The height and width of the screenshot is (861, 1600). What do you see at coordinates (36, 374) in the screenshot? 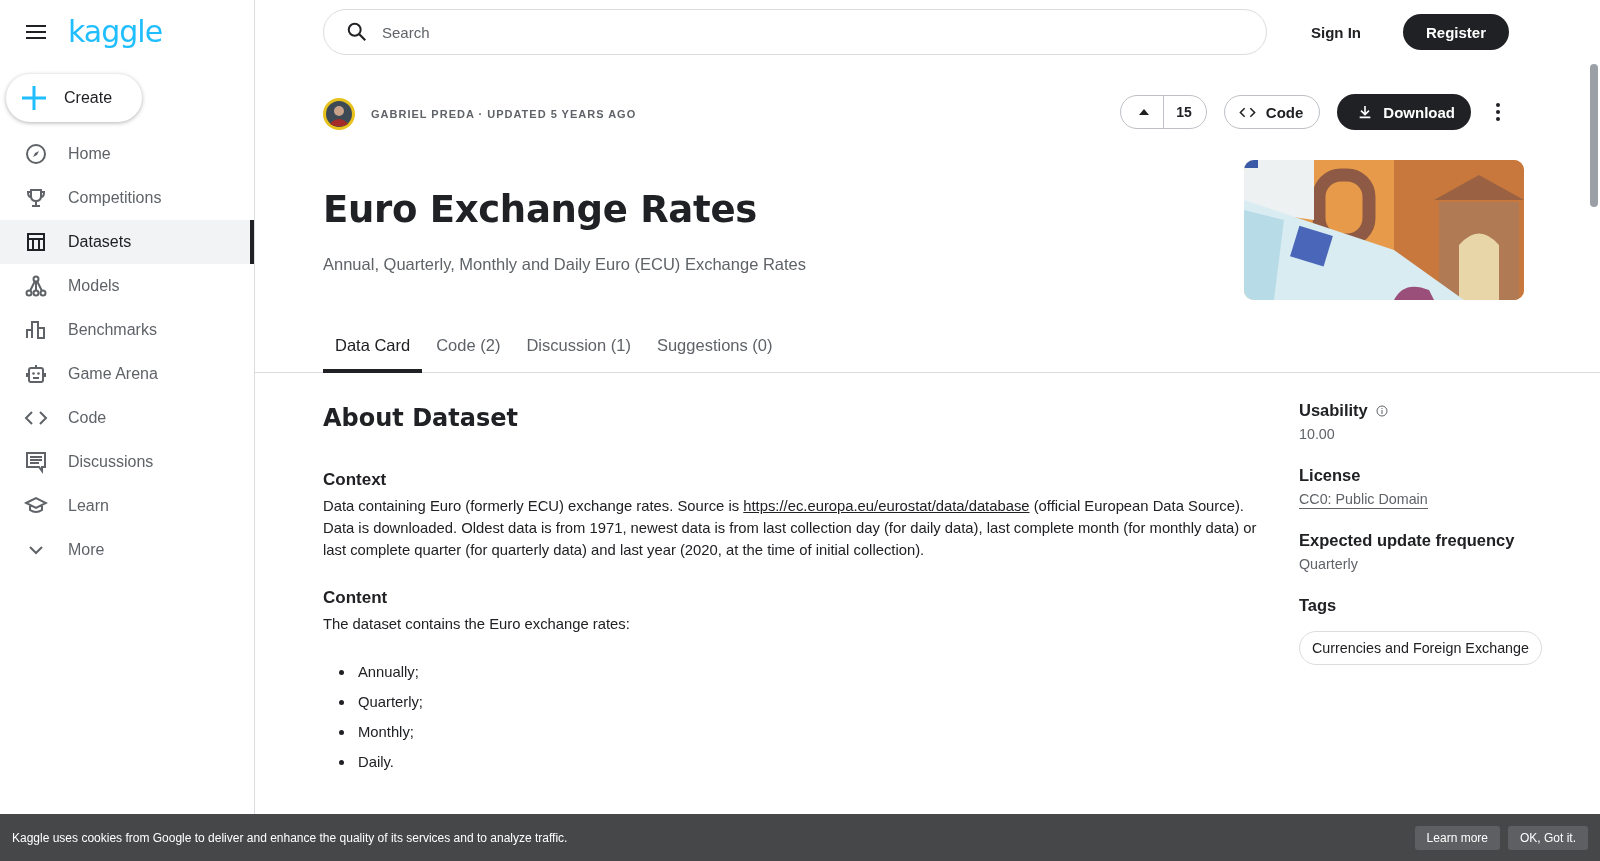
I see `robot-icon` at bounding box center [36, 374].